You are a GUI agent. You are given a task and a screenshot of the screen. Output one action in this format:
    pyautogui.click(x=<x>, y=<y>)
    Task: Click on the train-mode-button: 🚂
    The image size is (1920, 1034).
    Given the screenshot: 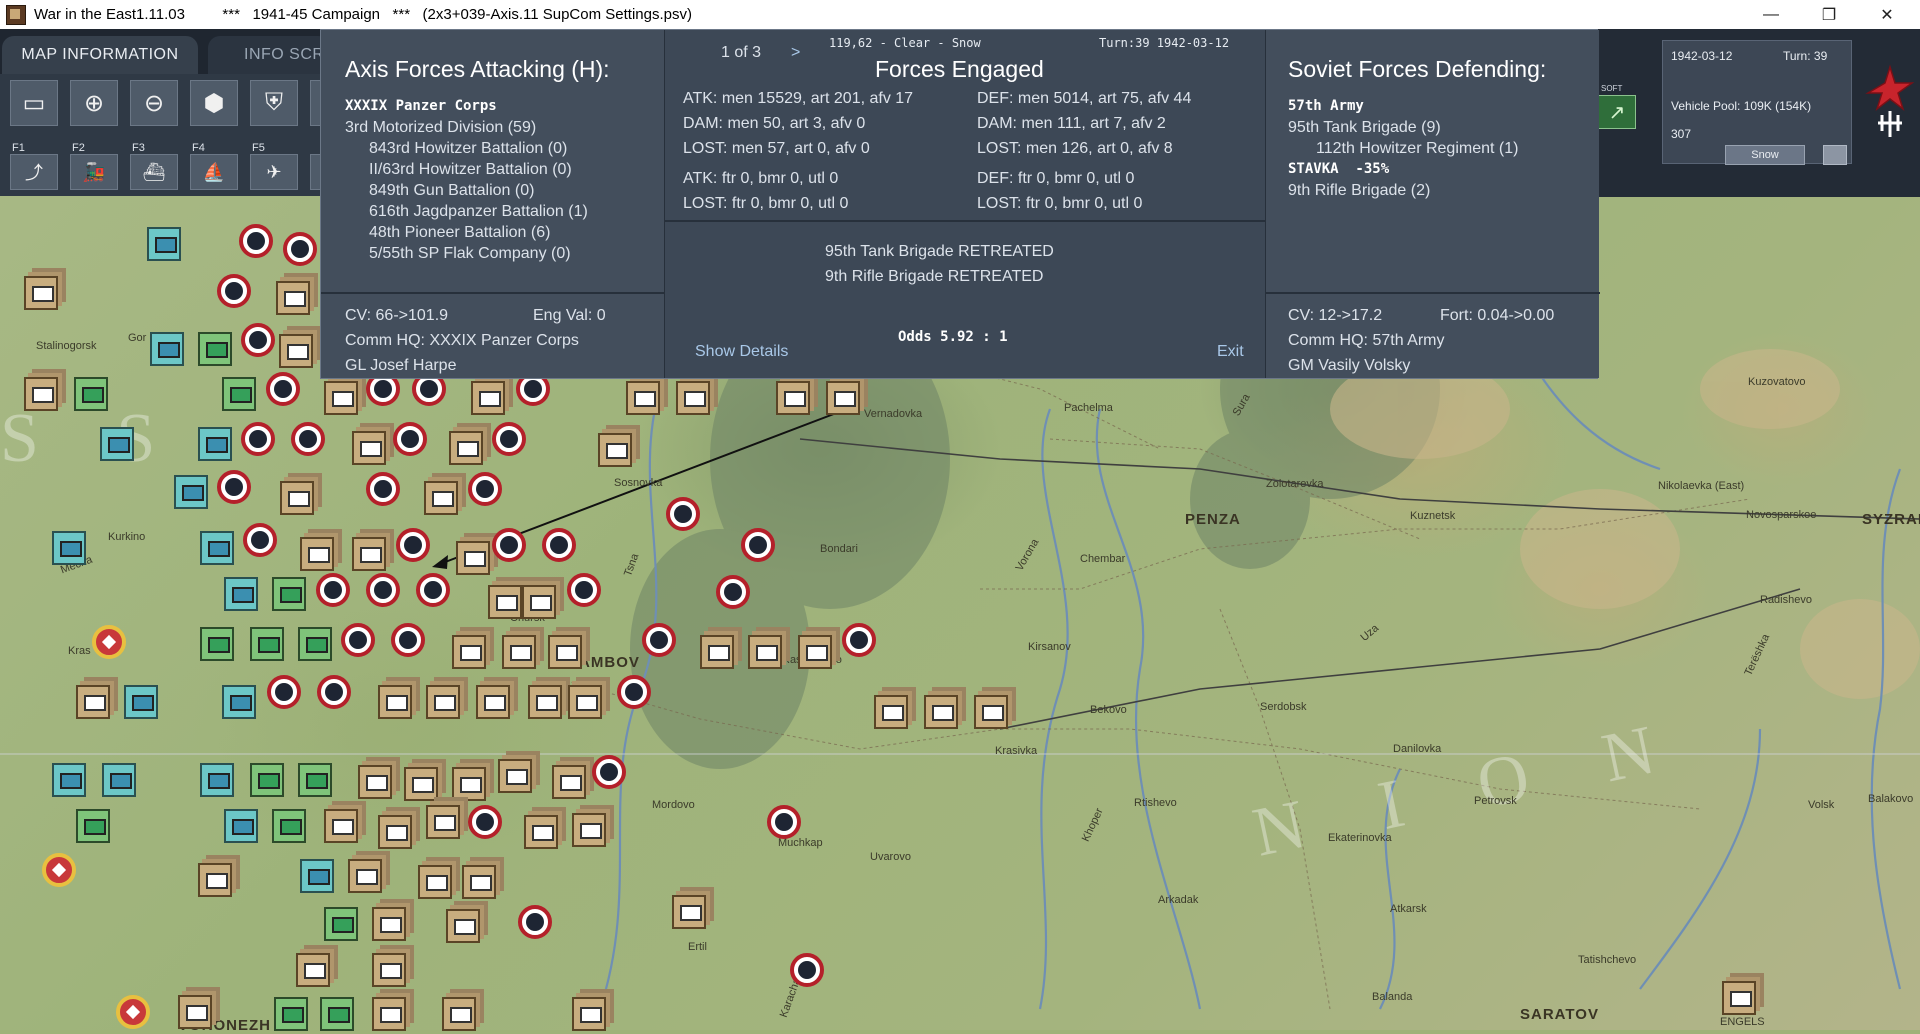 What is the action you would take?
    pyautogui.click(x=94, y=172)
    